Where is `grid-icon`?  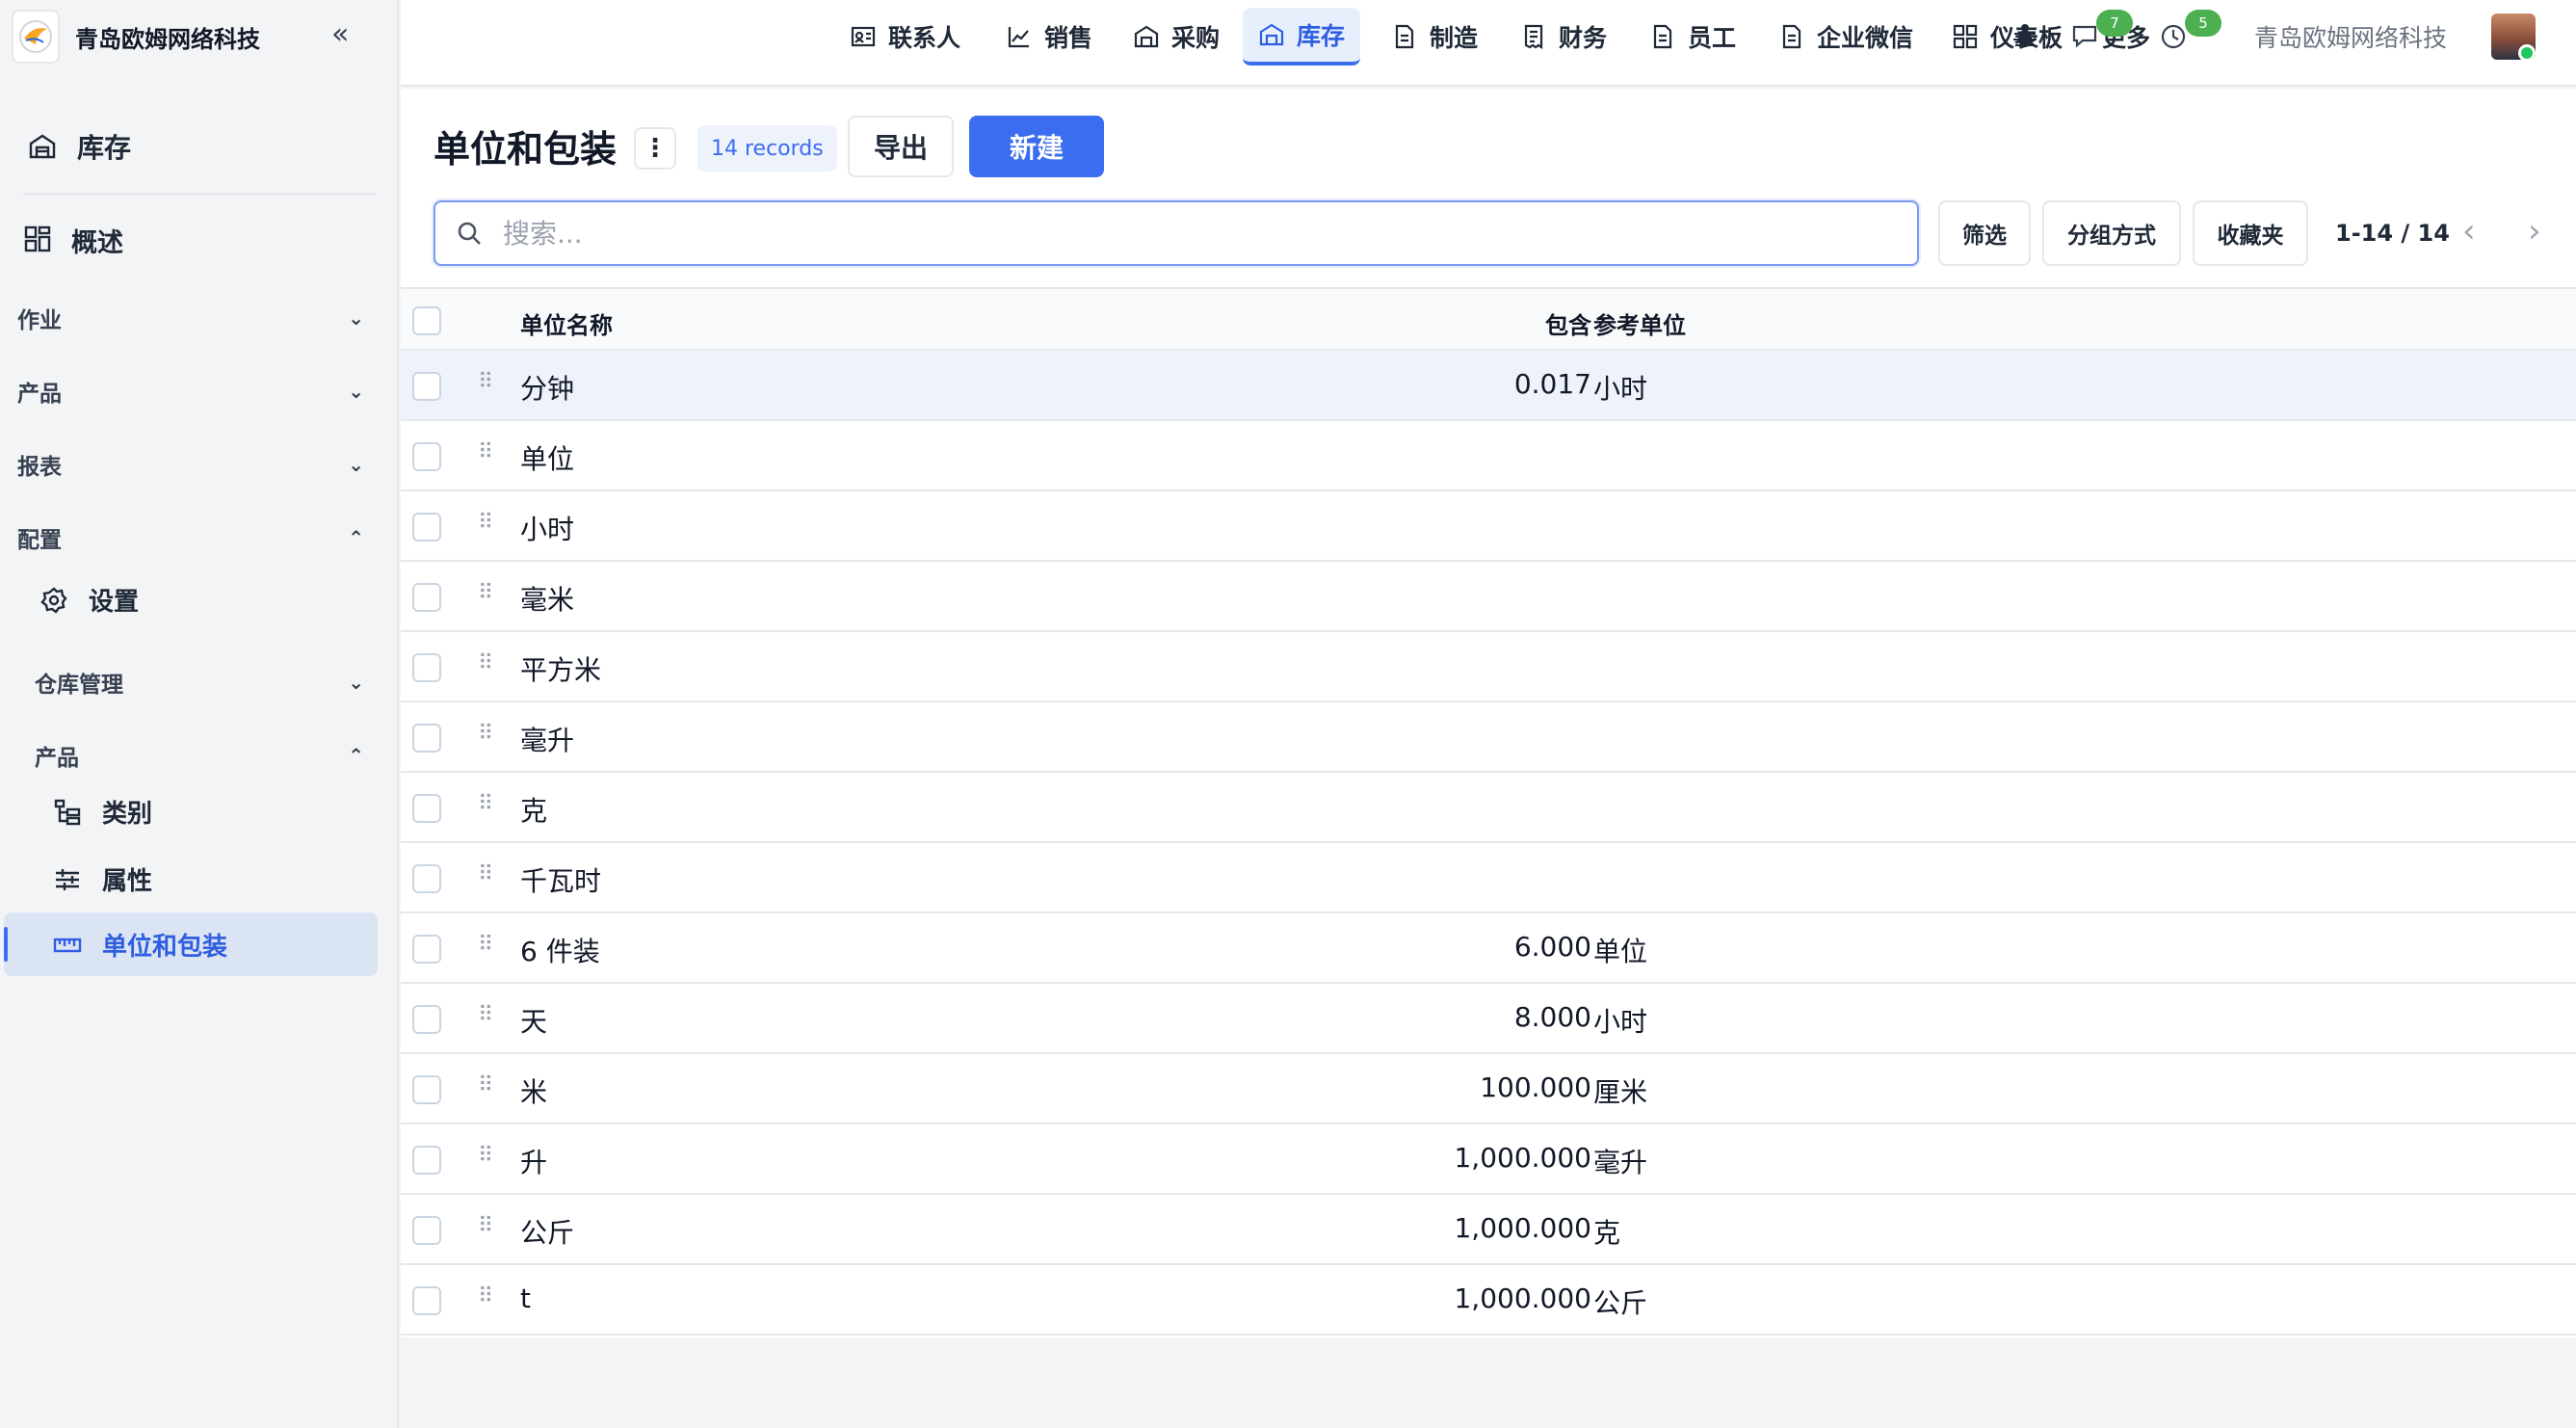 grid-icon is located at coordinates (1966, 36).